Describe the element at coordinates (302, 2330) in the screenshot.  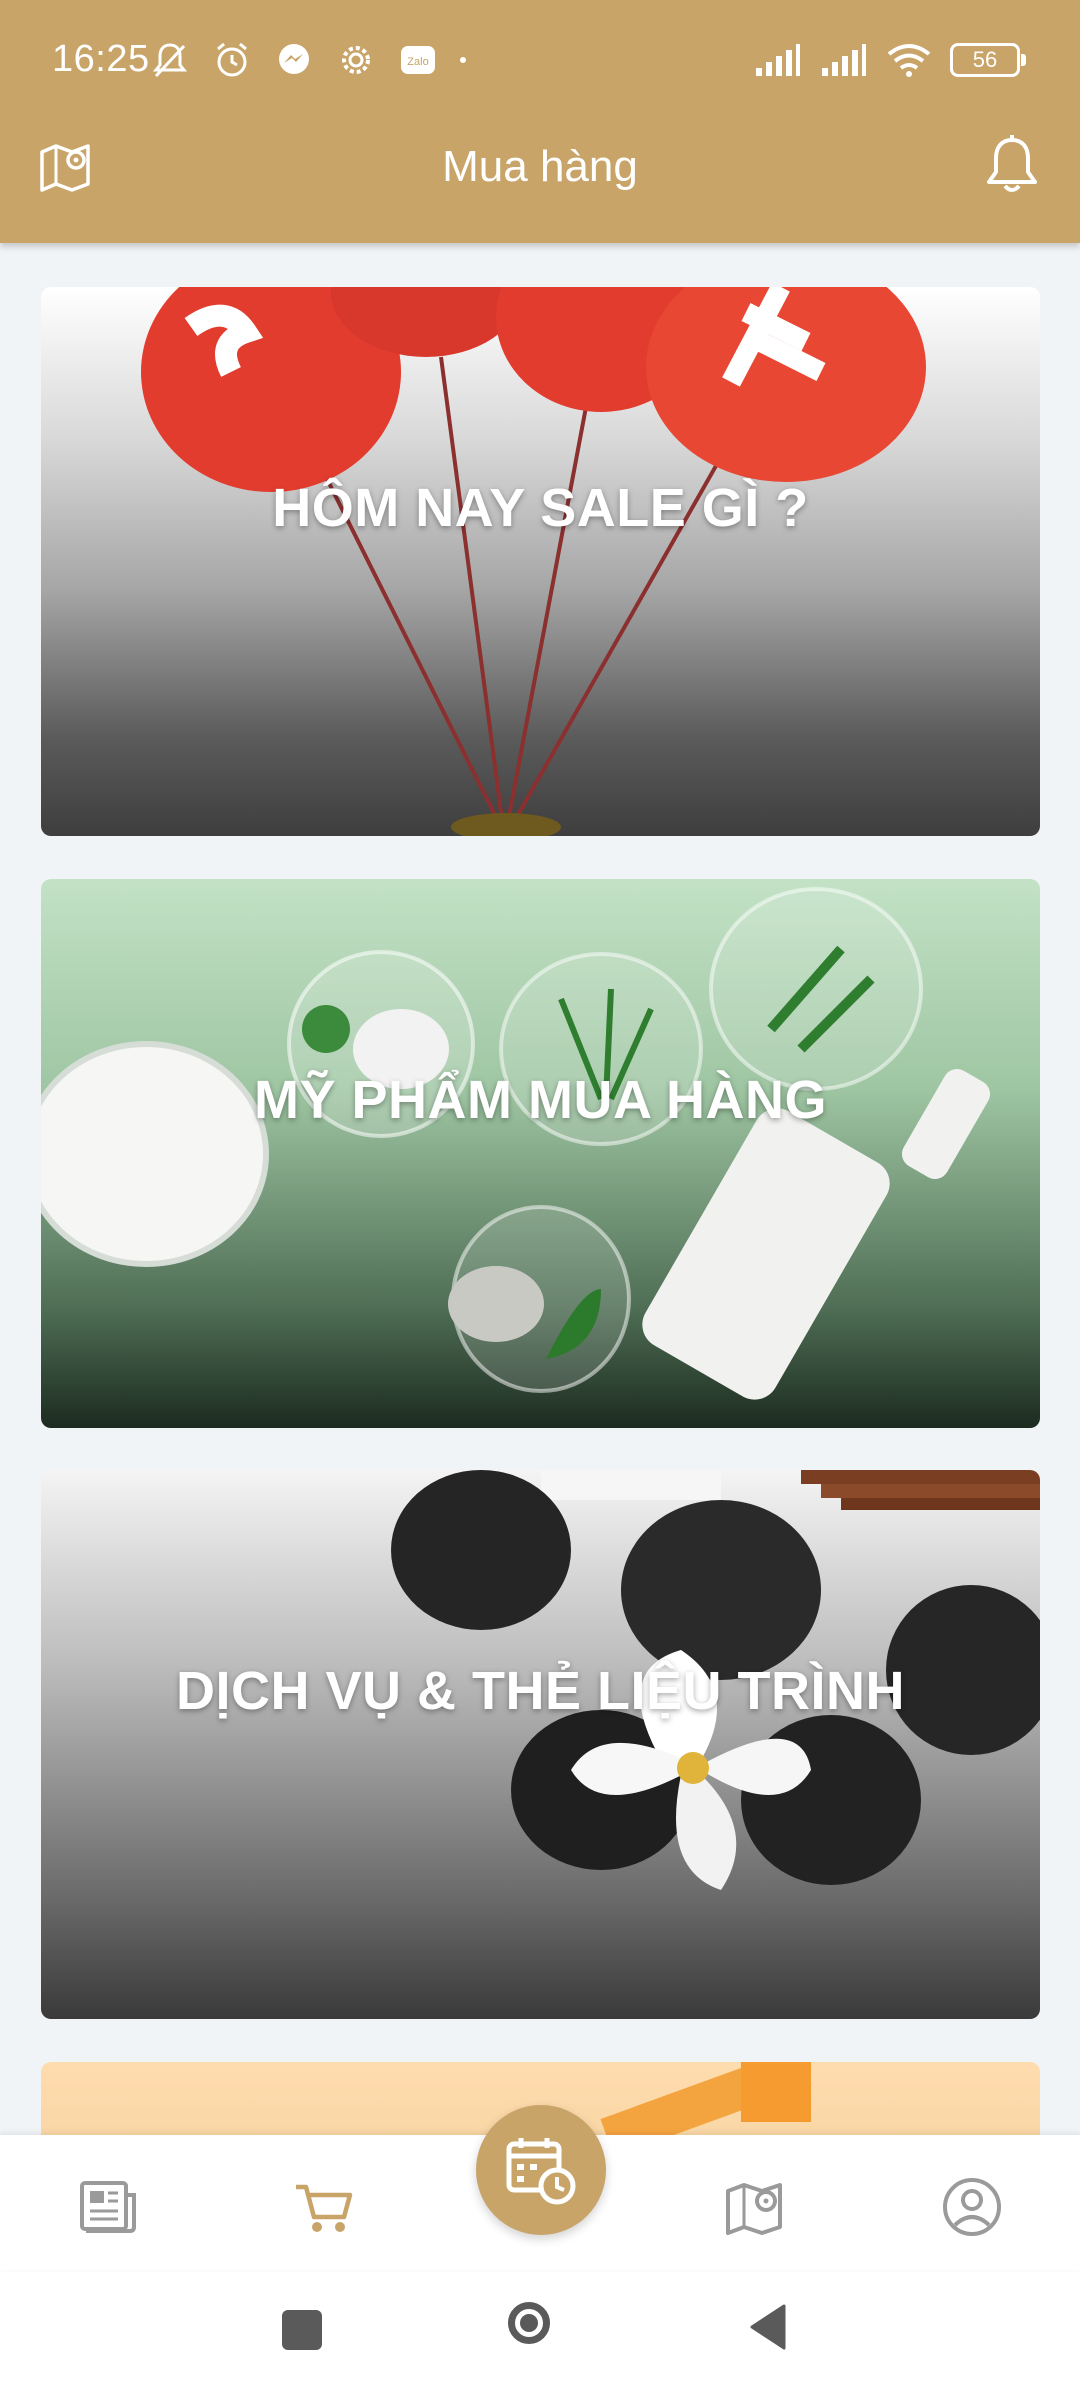
I see `recent-apps-button` at that location.